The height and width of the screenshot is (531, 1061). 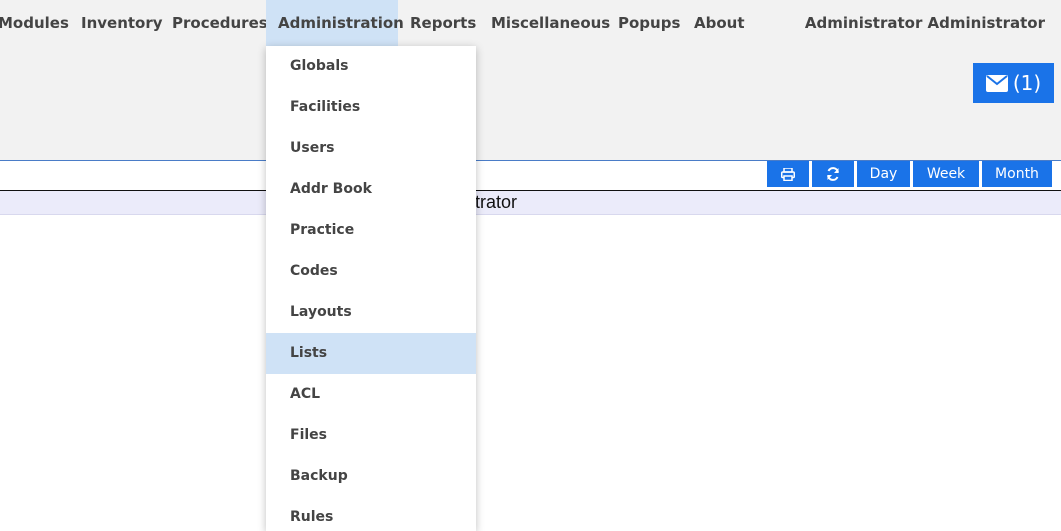 What do you see at coordinates (719, 23) in the screenshot?
I see `menu-about: About` at bounding box center [719, 23].